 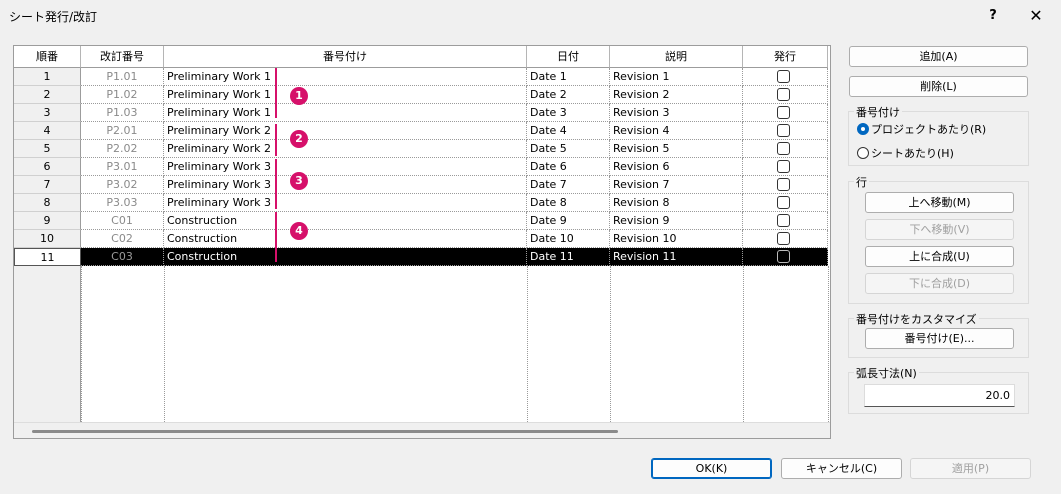 What do you see at coordinates (47, 113) in the screenshot?
I see `row-sequence-cell: 3` at bounding box center [47, 113].